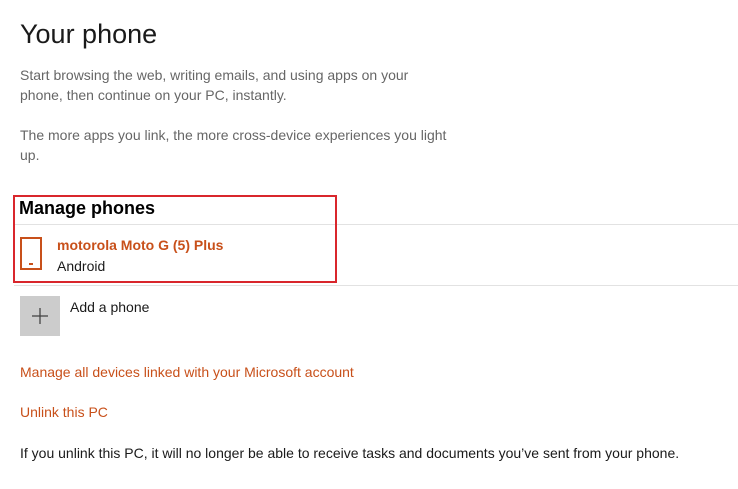 Image resolution: width=738 pixels, height=489 pixels. What do you see at coordinates (87, 208) in the screenshot?
I see `manage-phones-heading: Manage phones` at bounding box center [87, 208].